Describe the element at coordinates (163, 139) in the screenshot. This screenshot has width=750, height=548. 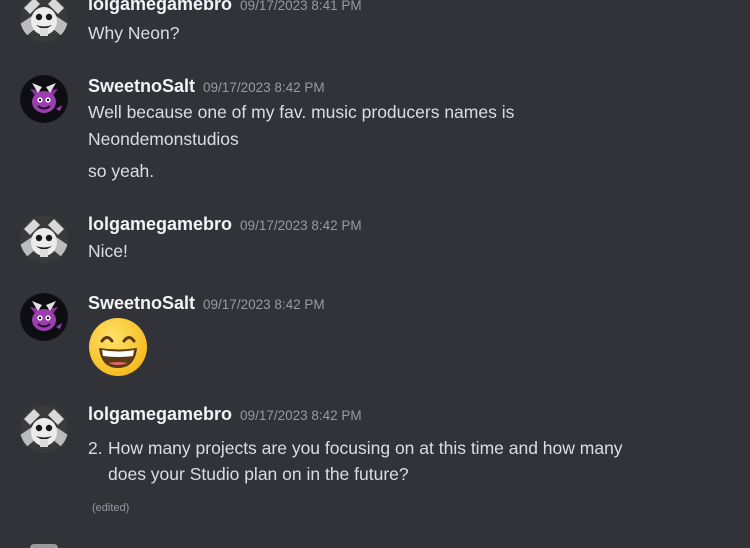
I see `message-text: Neondemonstudios` at that location.